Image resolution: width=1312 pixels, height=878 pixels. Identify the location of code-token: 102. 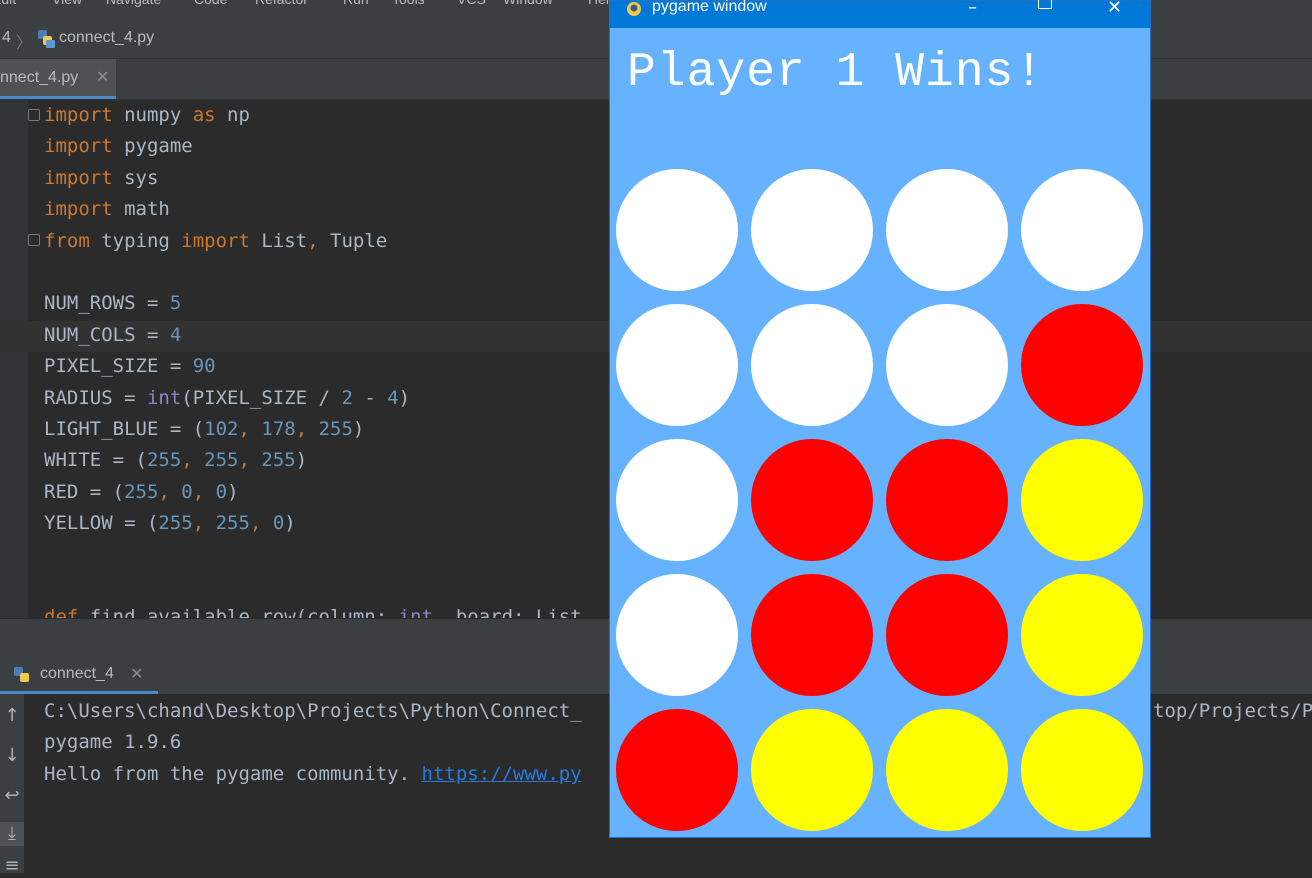
(221, 429).